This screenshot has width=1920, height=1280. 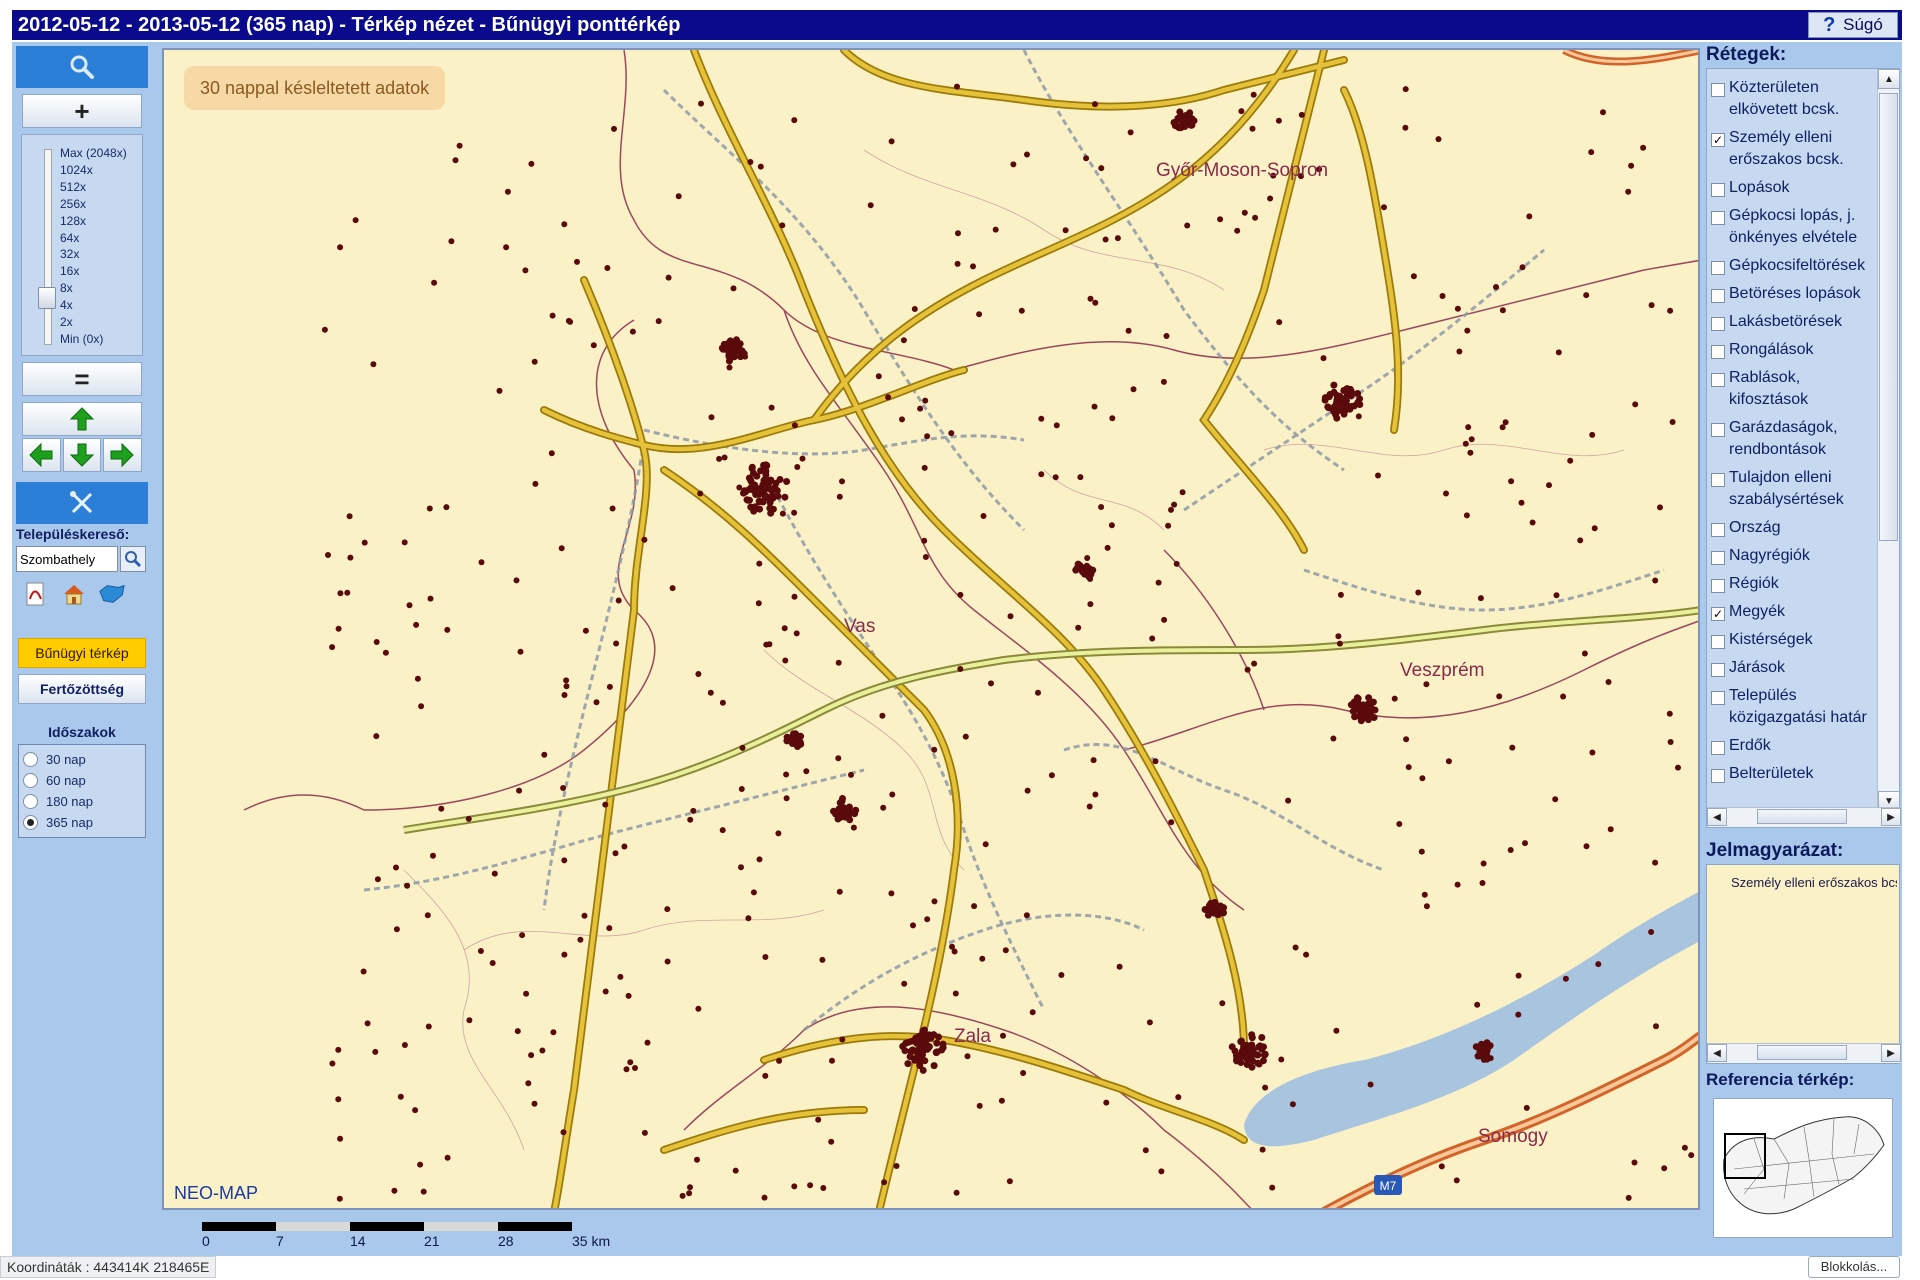 I want to click on layers-vertical-scrollbar: ▲ ▼, so click(x=1888, y=440).